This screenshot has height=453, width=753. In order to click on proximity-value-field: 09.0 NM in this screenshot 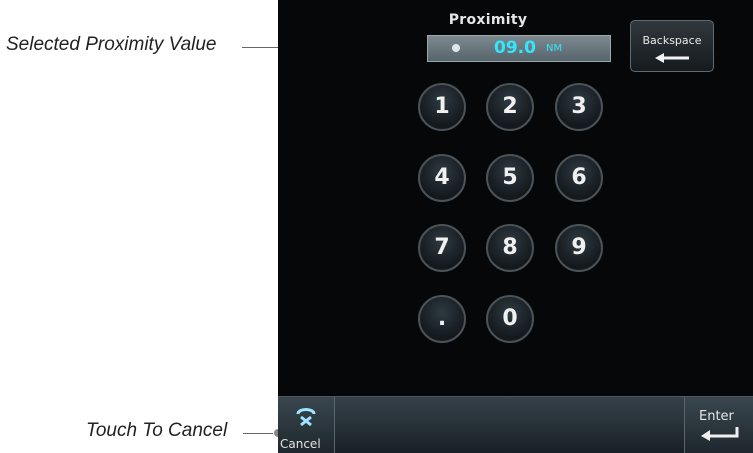, I will do `click(519, 48)`.